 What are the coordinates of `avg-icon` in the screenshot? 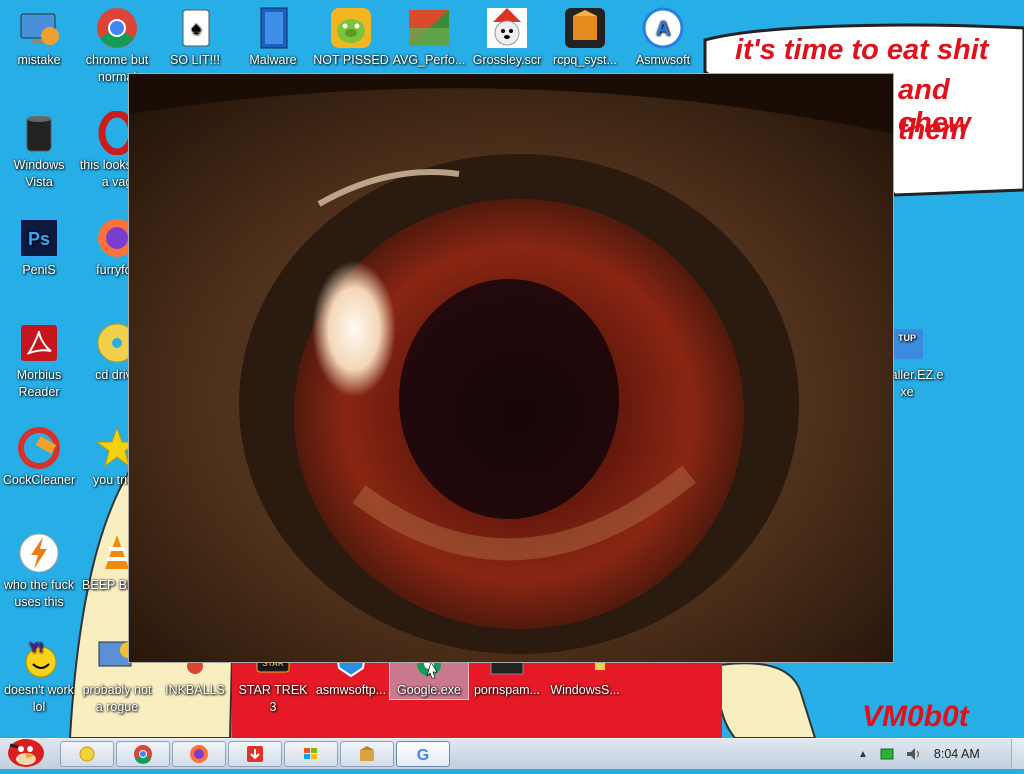 It's located at (429, 28).